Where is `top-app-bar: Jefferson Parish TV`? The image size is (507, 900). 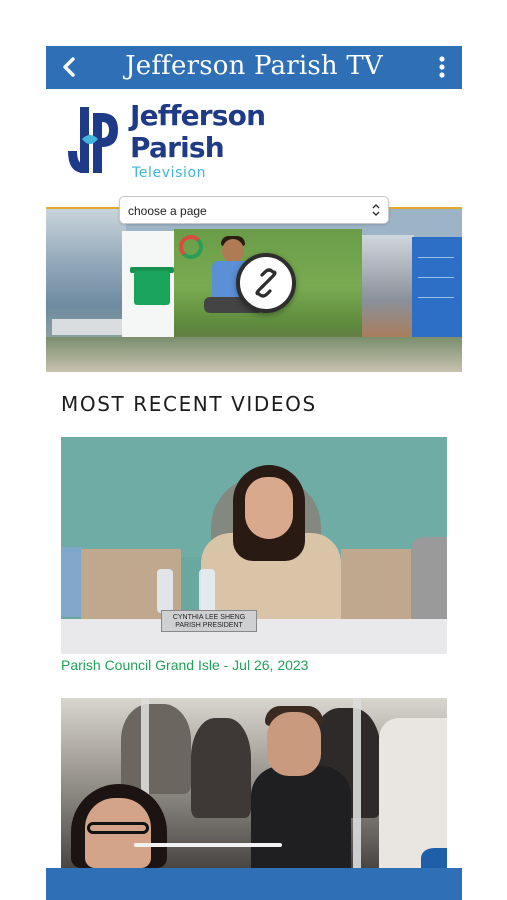
top-app-bar: Jefferson Parish TV is located at coordinates (254, 67).